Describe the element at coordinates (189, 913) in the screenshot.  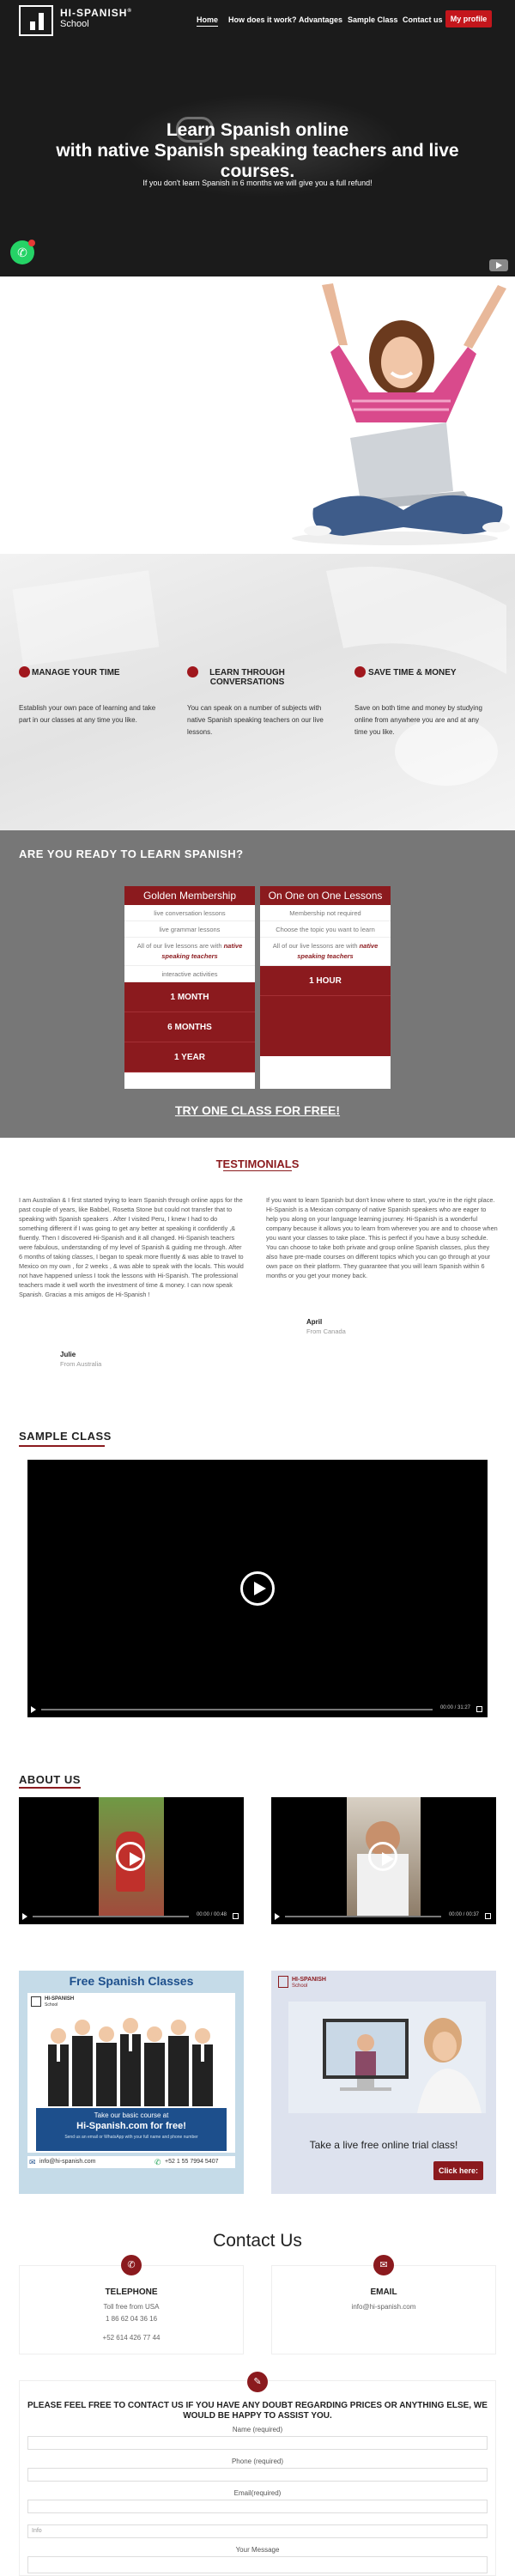
I see `plan-feature: live conversation lessons` at that location.